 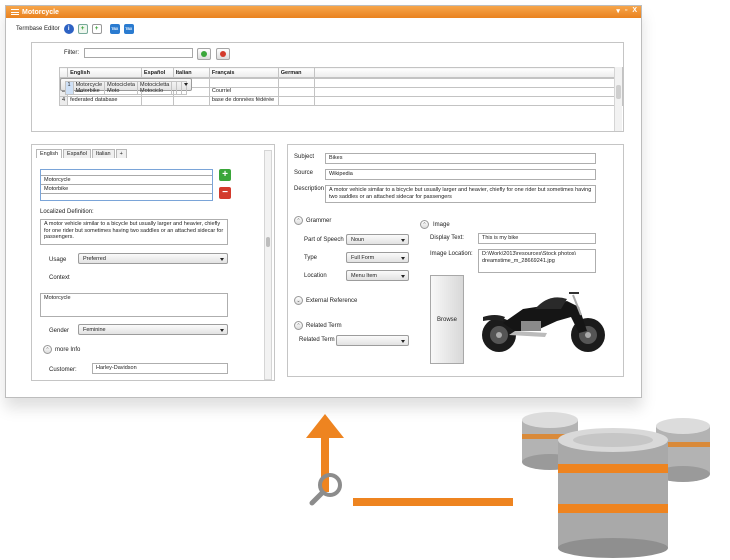 What do you see at coordinates (304, 157) in the screenshot?
I see `subject-label: Subject` at bounding box center [304, 157].